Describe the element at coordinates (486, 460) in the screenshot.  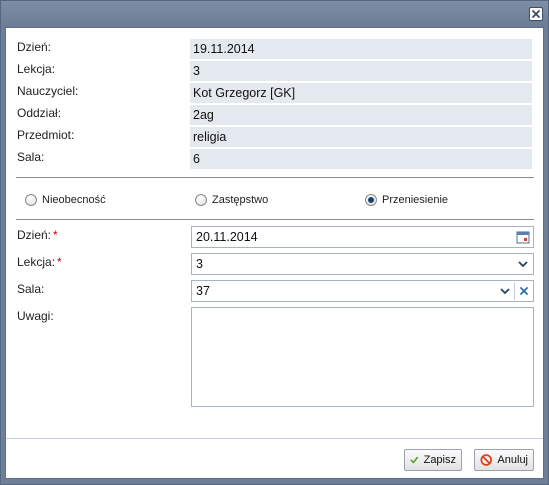
I see `cancel-icon` at that location.